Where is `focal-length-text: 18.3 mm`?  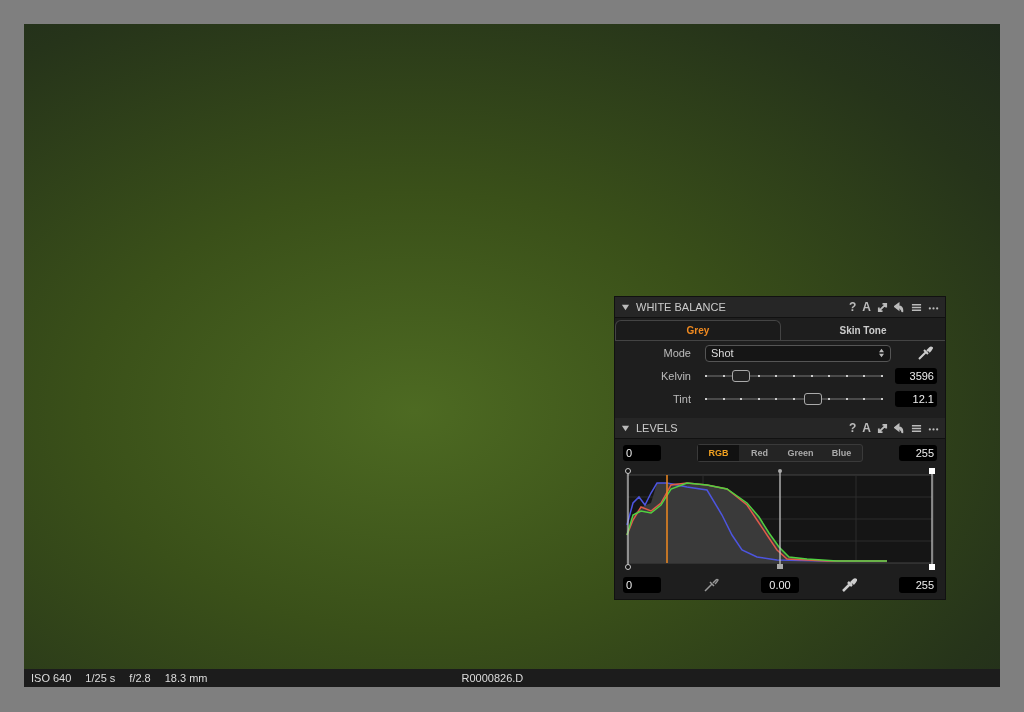
focal-length-text: 18.3 mm is located at coordinates (186, 678).